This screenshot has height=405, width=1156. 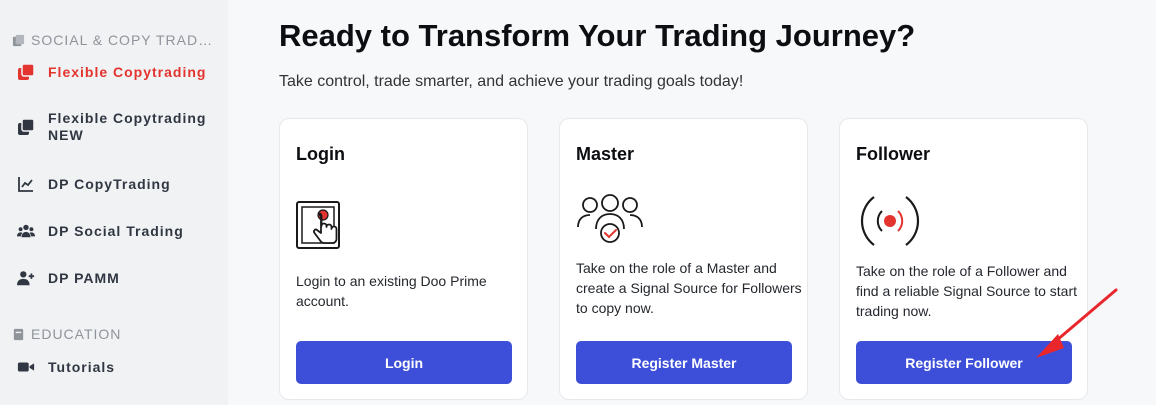 I want to click on sidebar-item-dp-pamm: DP PAMM, so click(x=116, y=278).